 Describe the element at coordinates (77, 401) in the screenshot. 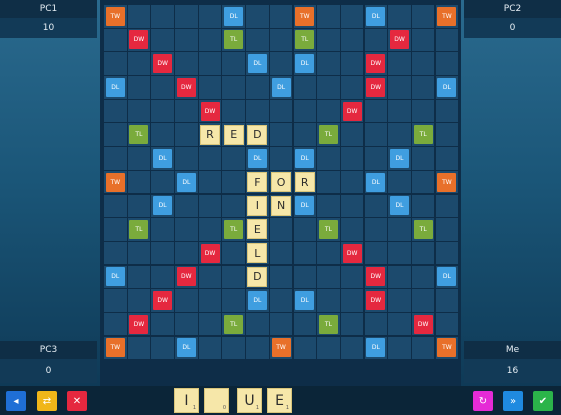

I see `shuffle-button: ✕` at that location.